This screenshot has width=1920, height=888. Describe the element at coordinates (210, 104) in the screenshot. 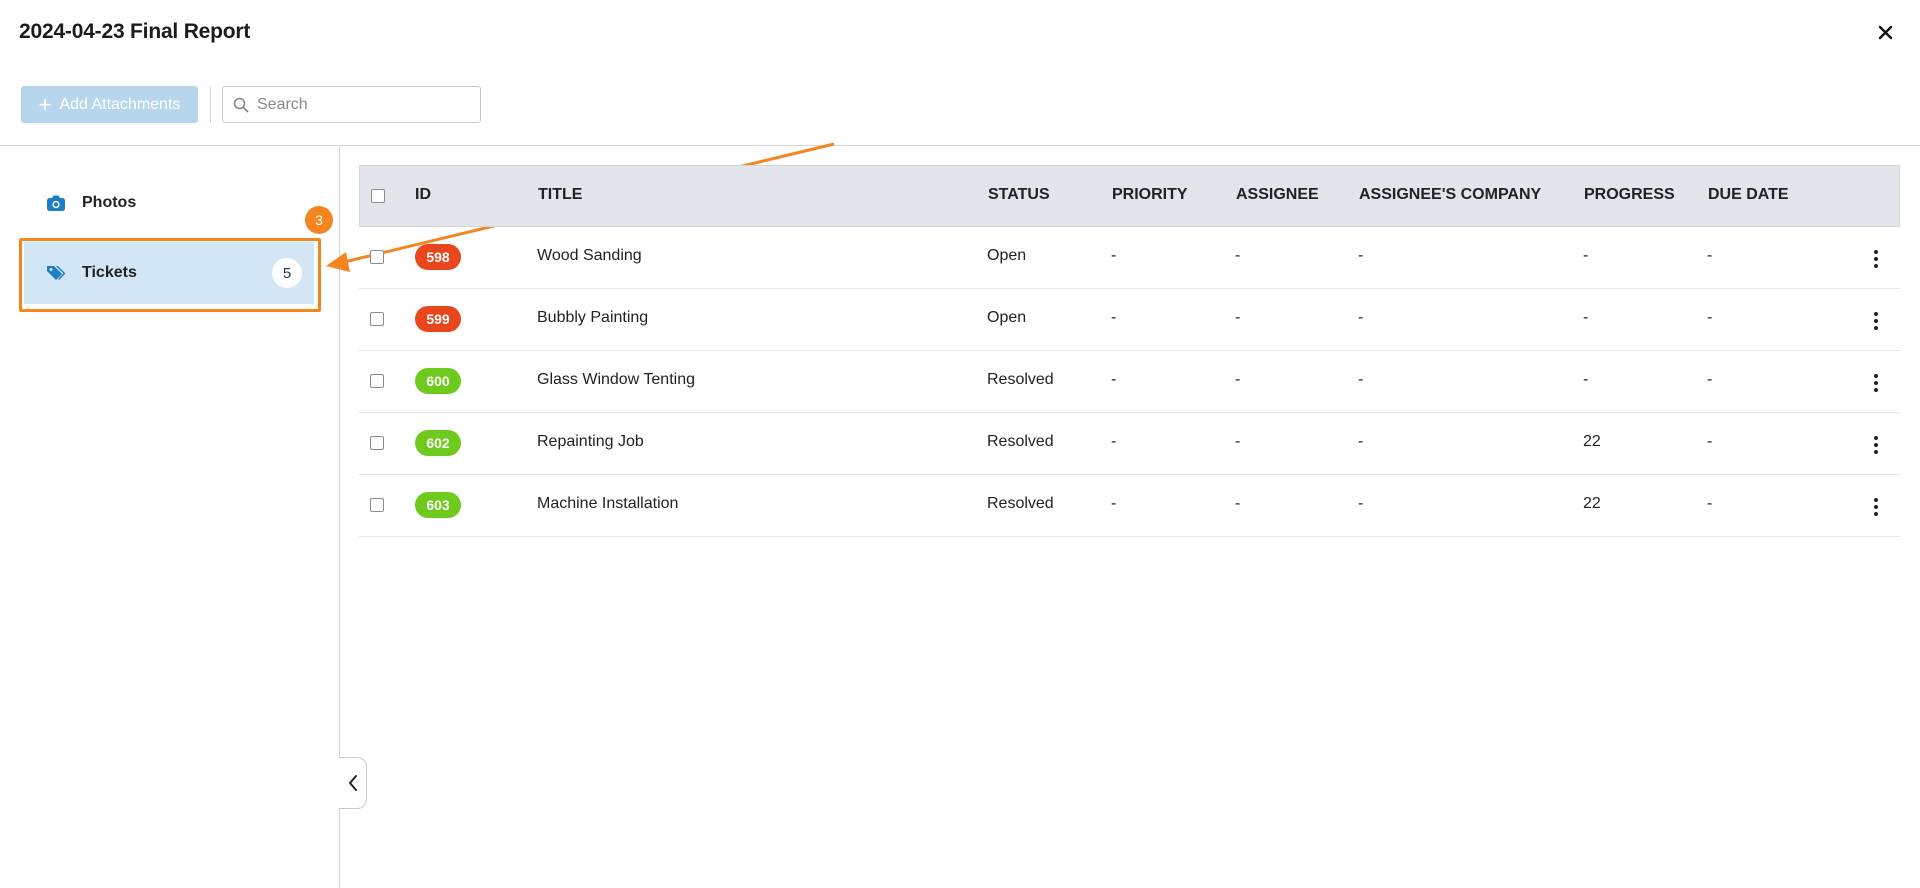

I see `toolbar-divider` at that location.